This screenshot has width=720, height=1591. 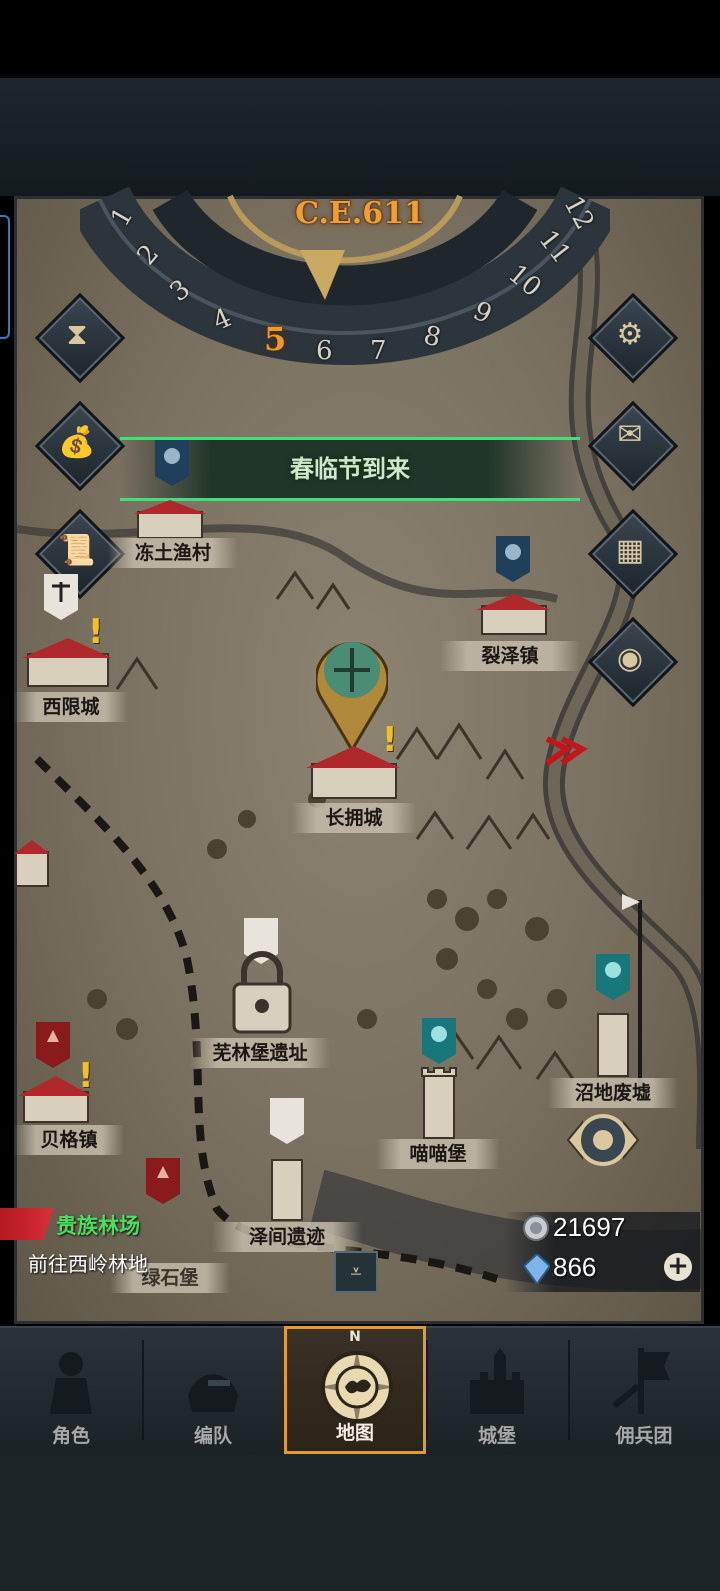 What do you see at coordinates (324, 351) in the screenshot?
I see `month-6: 6` at bounding box center [324, 351].